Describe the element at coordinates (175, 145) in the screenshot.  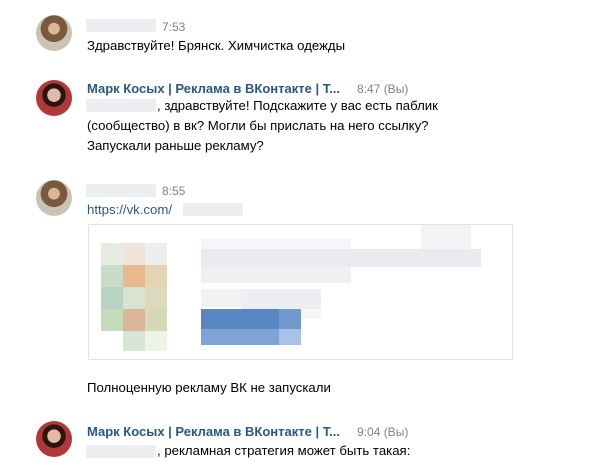
I see `message-text-line: Запускали раньше рекламу?` at that location.